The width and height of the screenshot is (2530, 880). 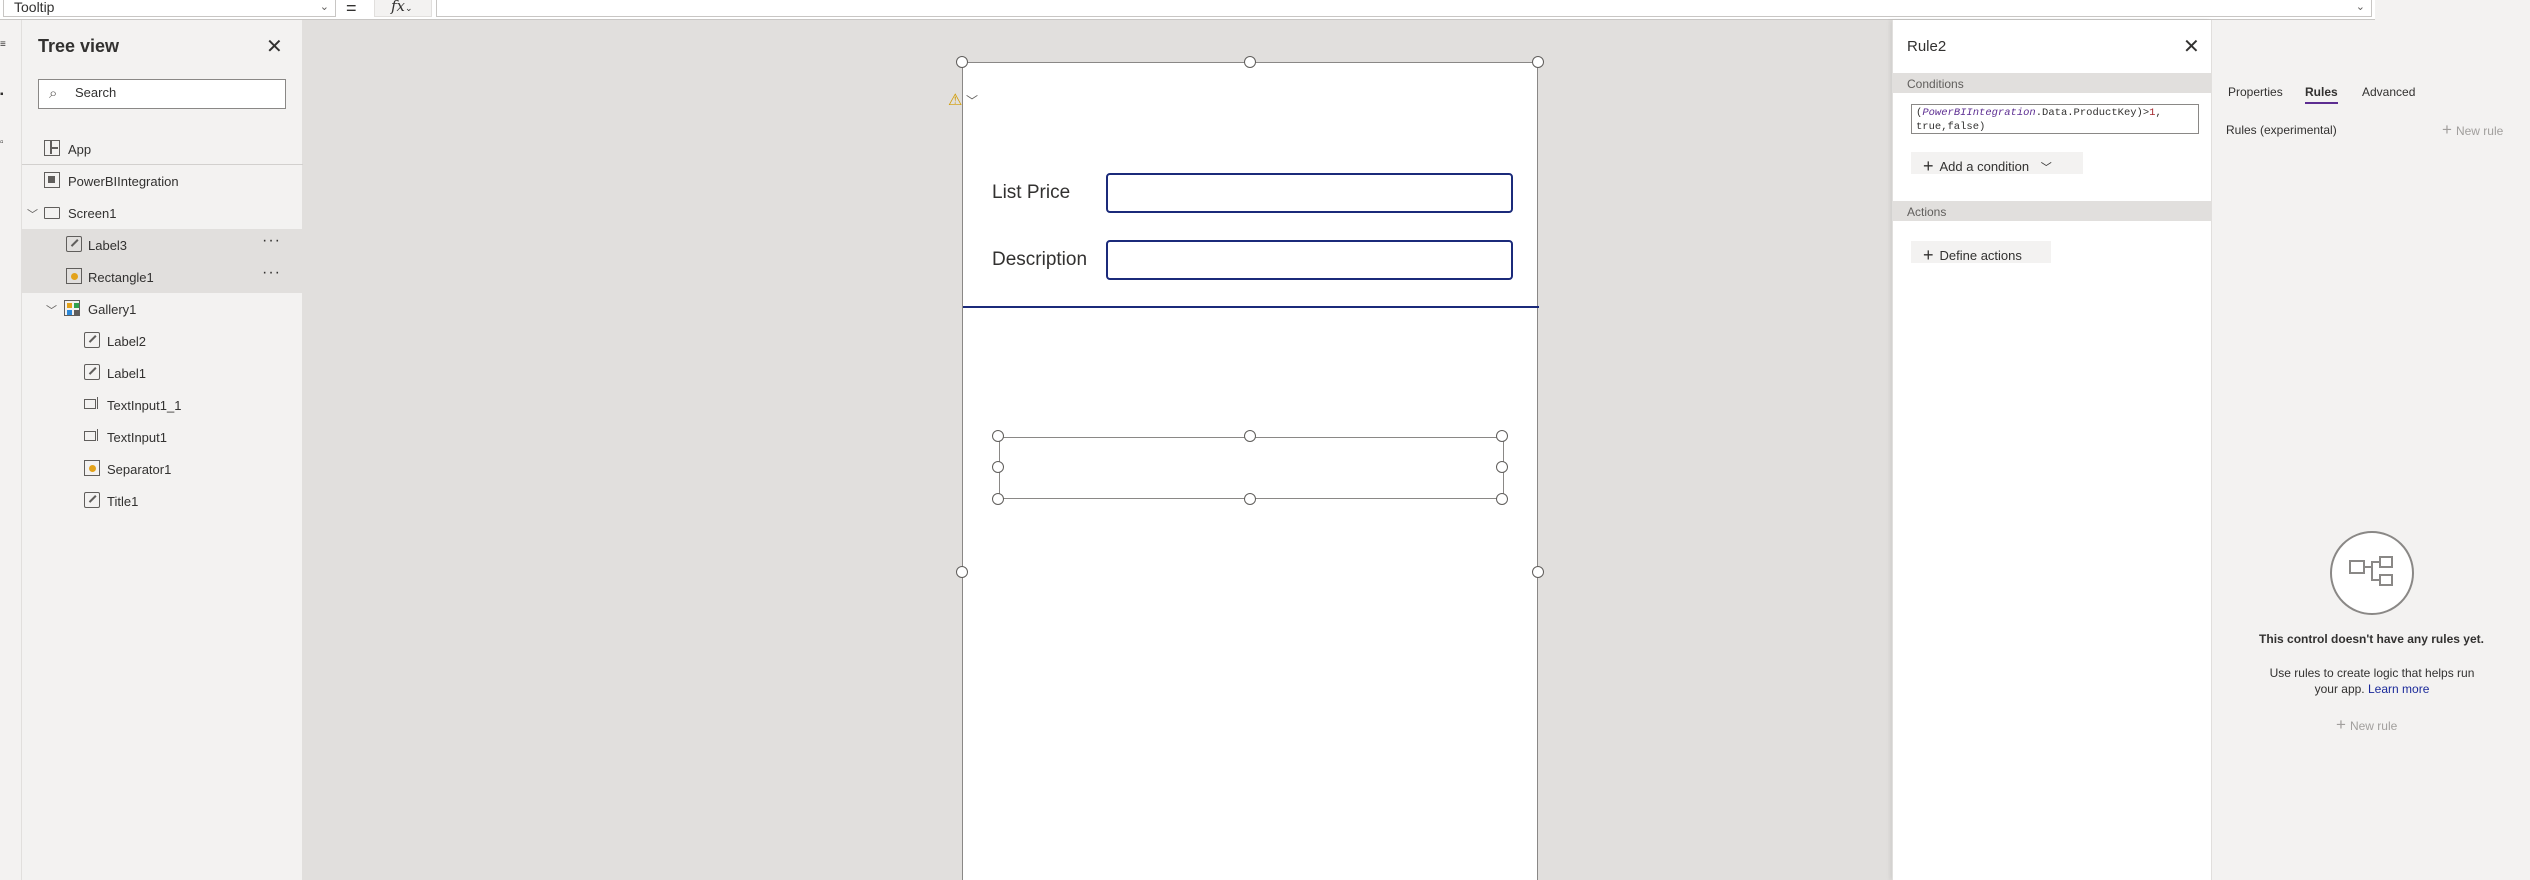 I want to click on property-value: Tooltip, so click(x=34, y=7).